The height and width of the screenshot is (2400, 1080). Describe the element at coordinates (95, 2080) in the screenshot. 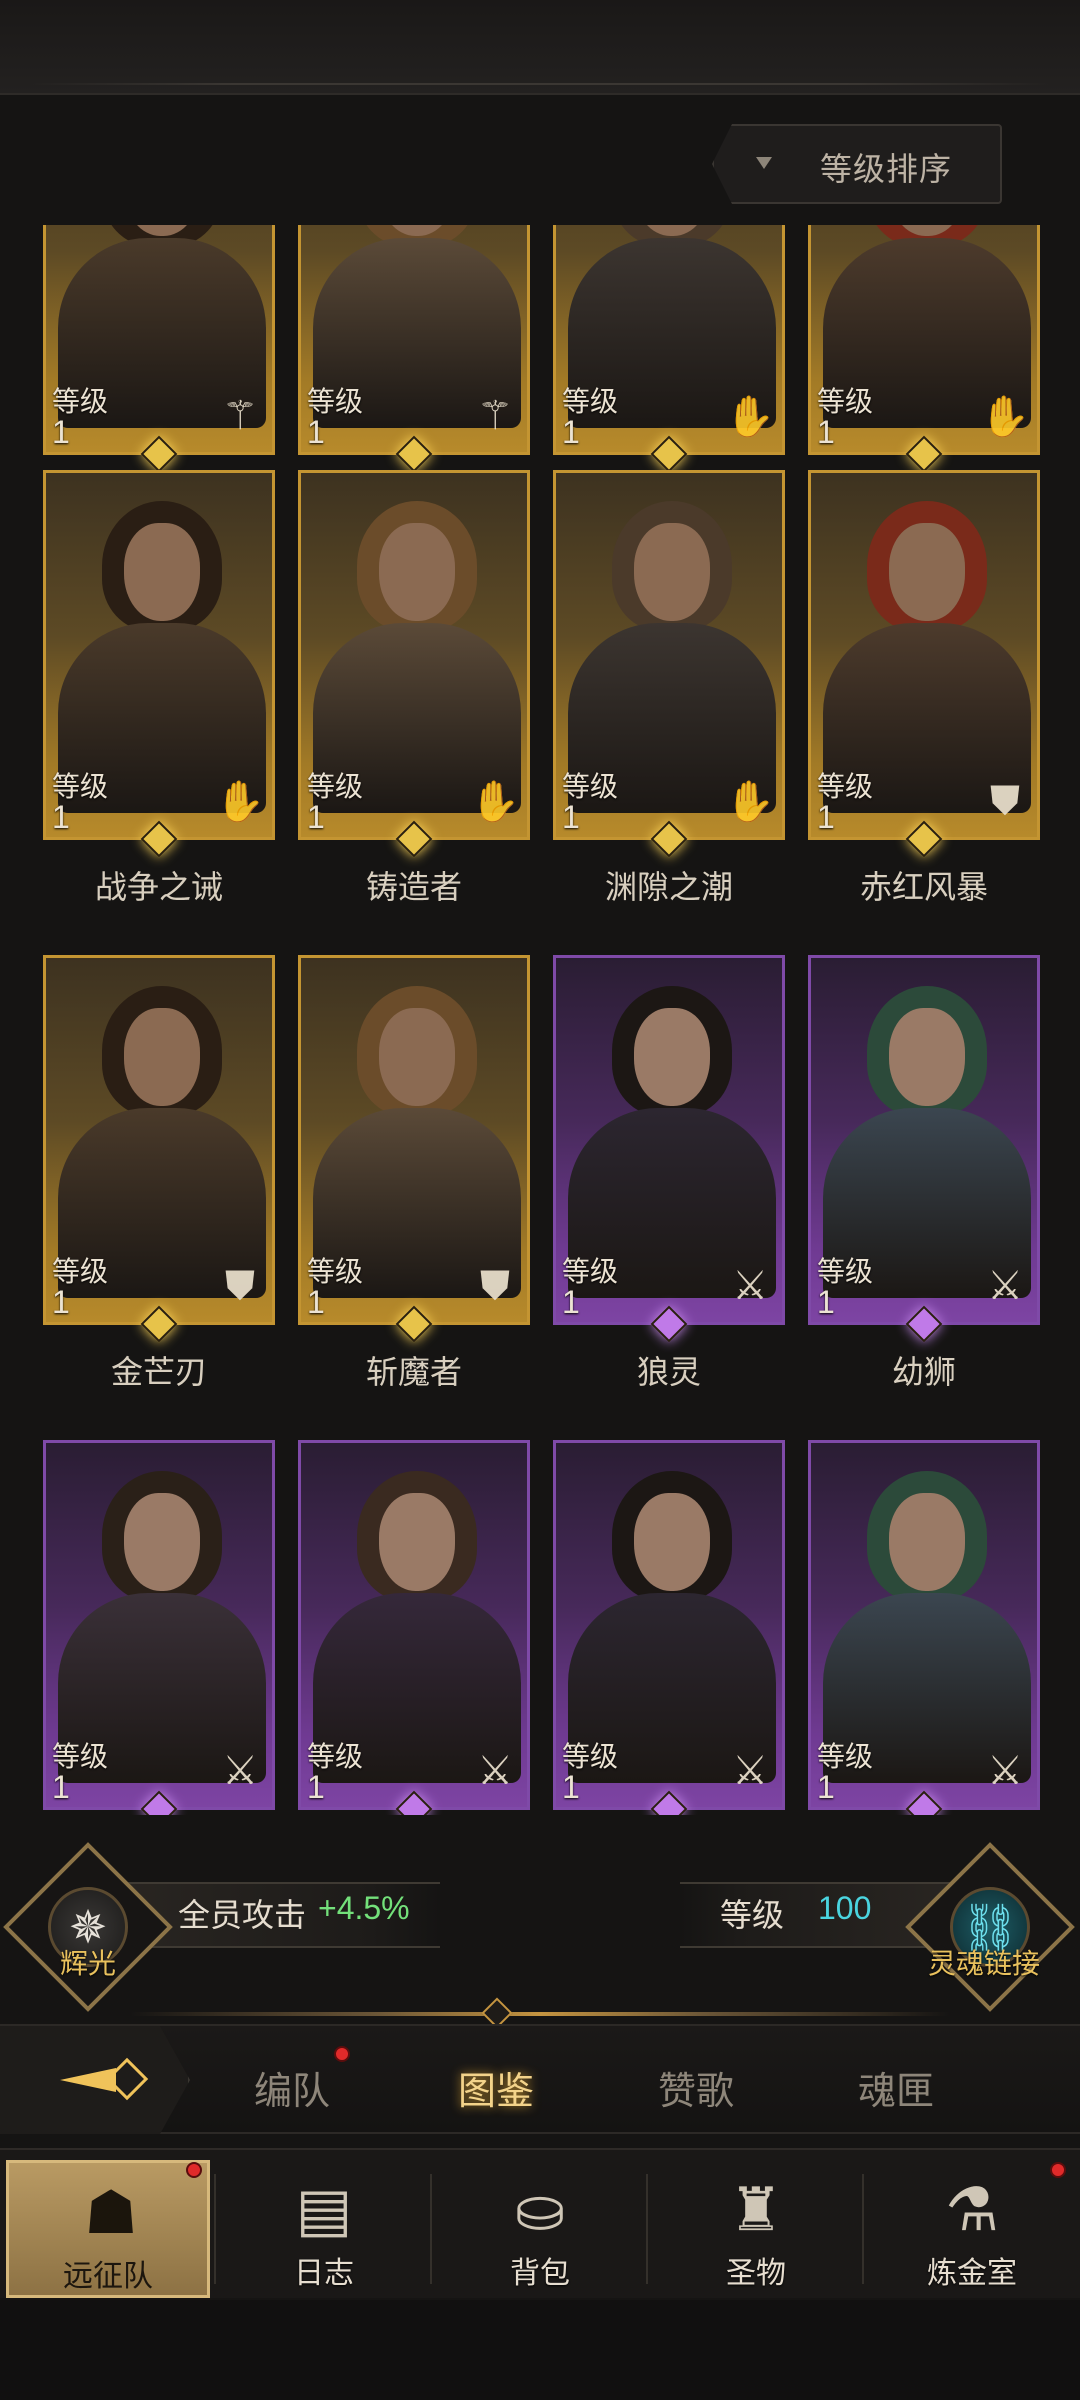

I see `back-button` at that location.